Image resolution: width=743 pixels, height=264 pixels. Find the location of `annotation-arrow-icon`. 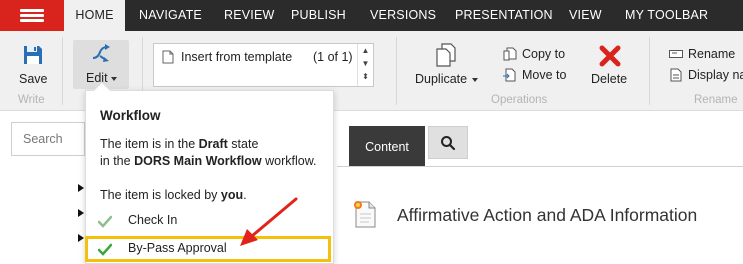

annotation-arrow-icon is located at coordinates (269, 221).